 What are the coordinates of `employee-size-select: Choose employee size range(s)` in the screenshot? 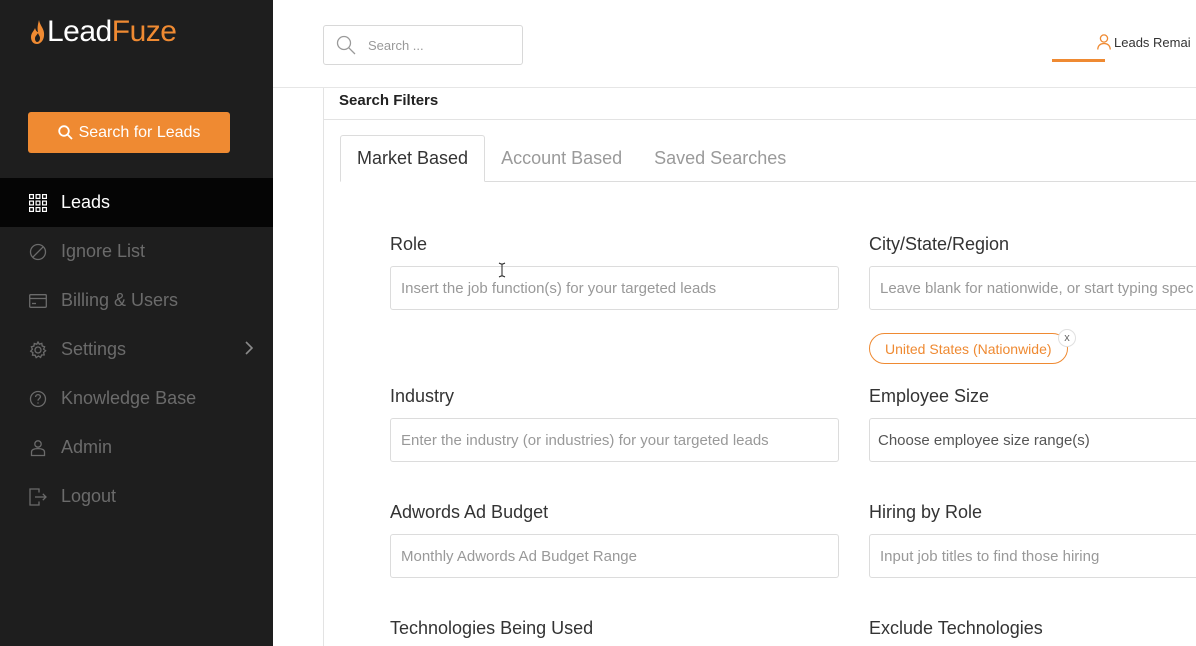 It's located at (1032, 440).